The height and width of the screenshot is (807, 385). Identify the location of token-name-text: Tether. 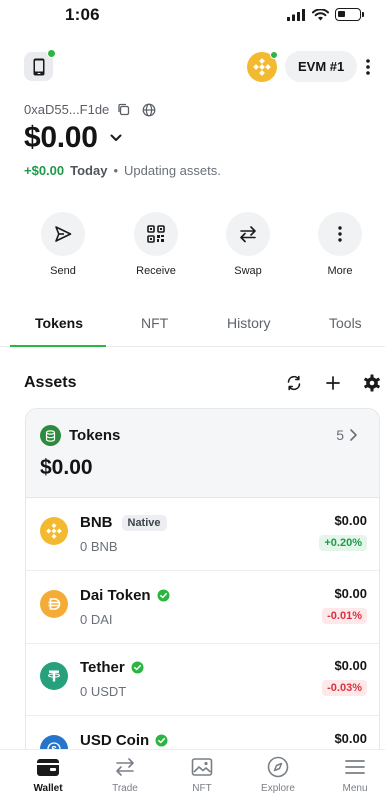
(102, 667).